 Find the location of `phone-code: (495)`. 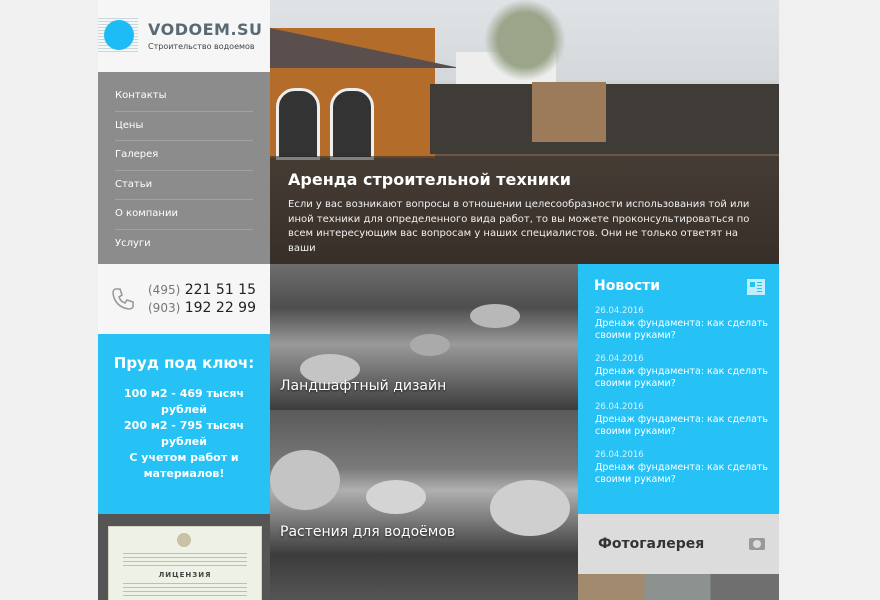

phone-code: (495) is located at coordinates (164, 290).